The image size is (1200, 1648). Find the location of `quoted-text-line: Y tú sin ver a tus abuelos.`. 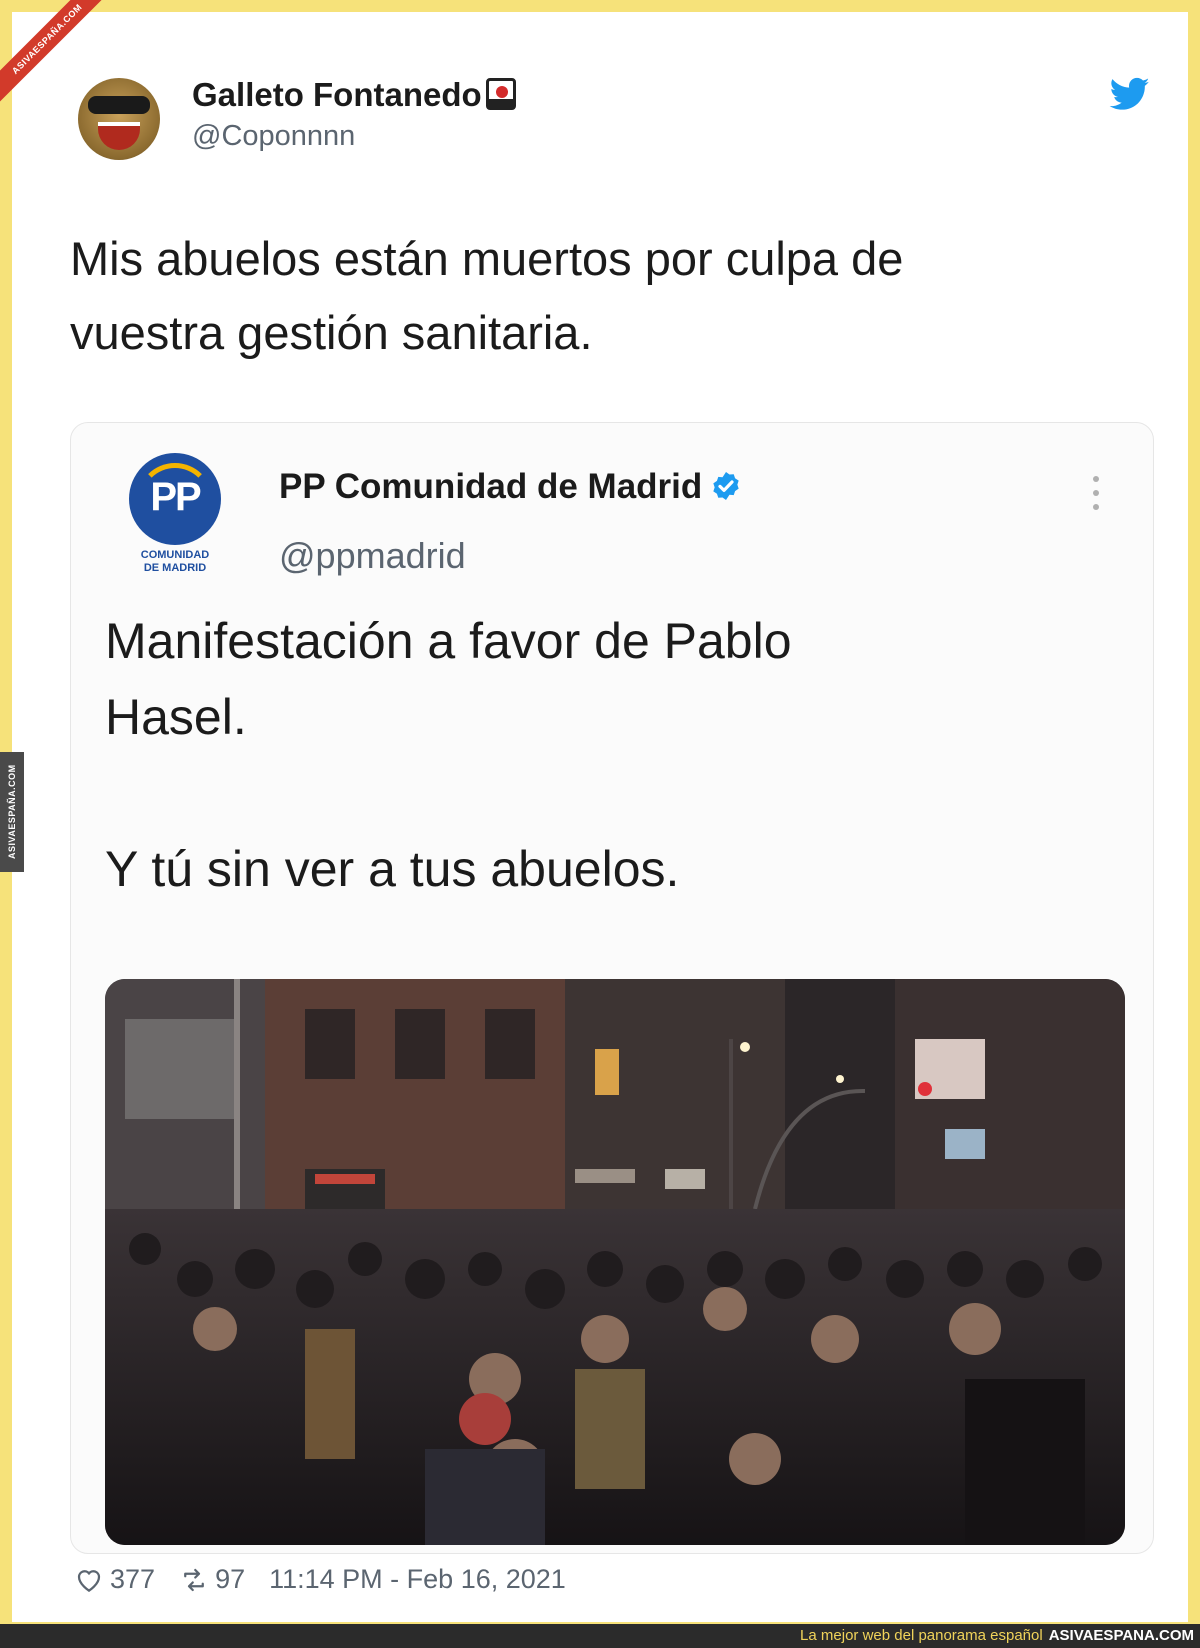

quoted-text-line: Y tú sin ver a tus abuelos. is located at coordinates (392, 869).